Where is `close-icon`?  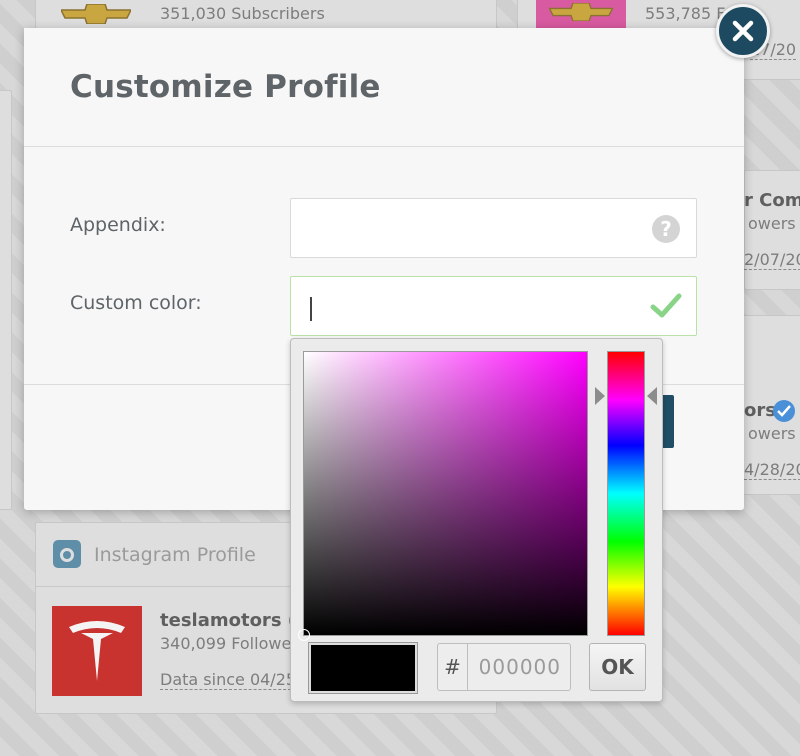 close-icon is located at coordinates (743, 31).